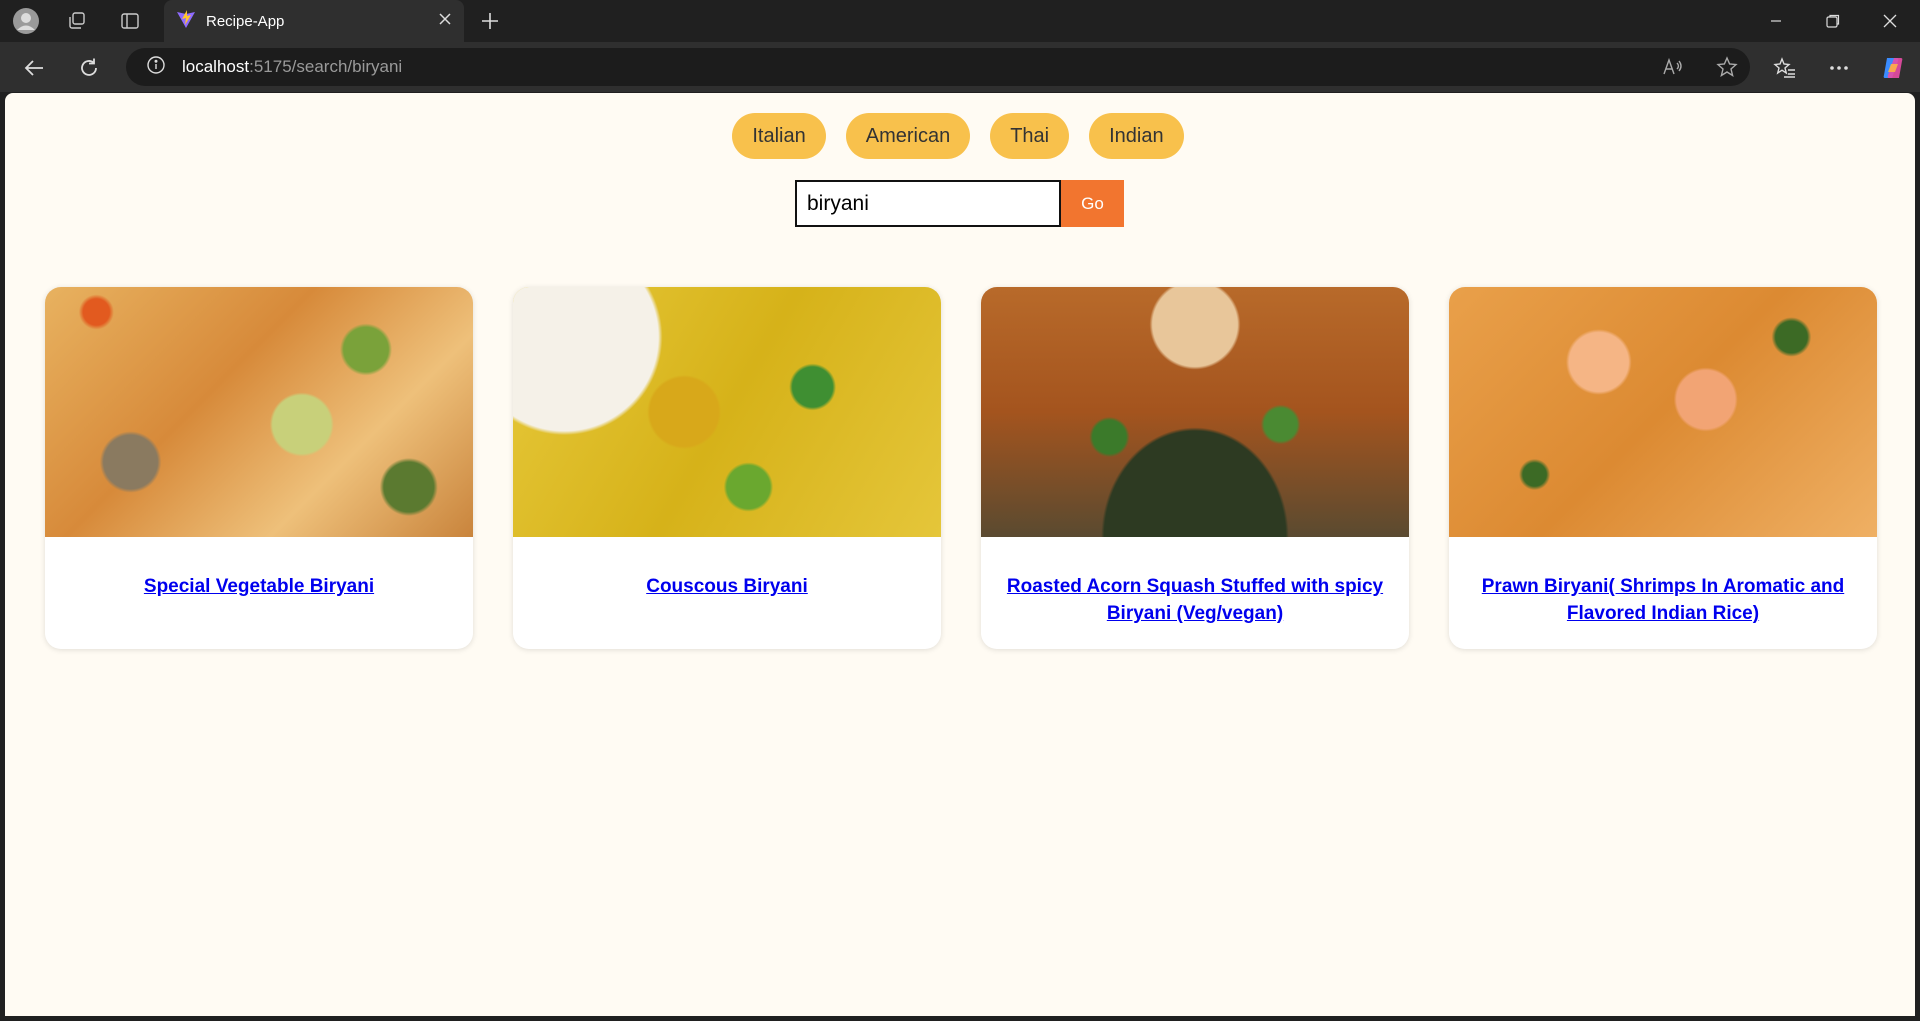 The width and height of the screenshot is (1920, 1021). What do you see at coordinates (445, 21) in the screenshot?
I see `close-tab-icon` at bounding box center [445, 21].